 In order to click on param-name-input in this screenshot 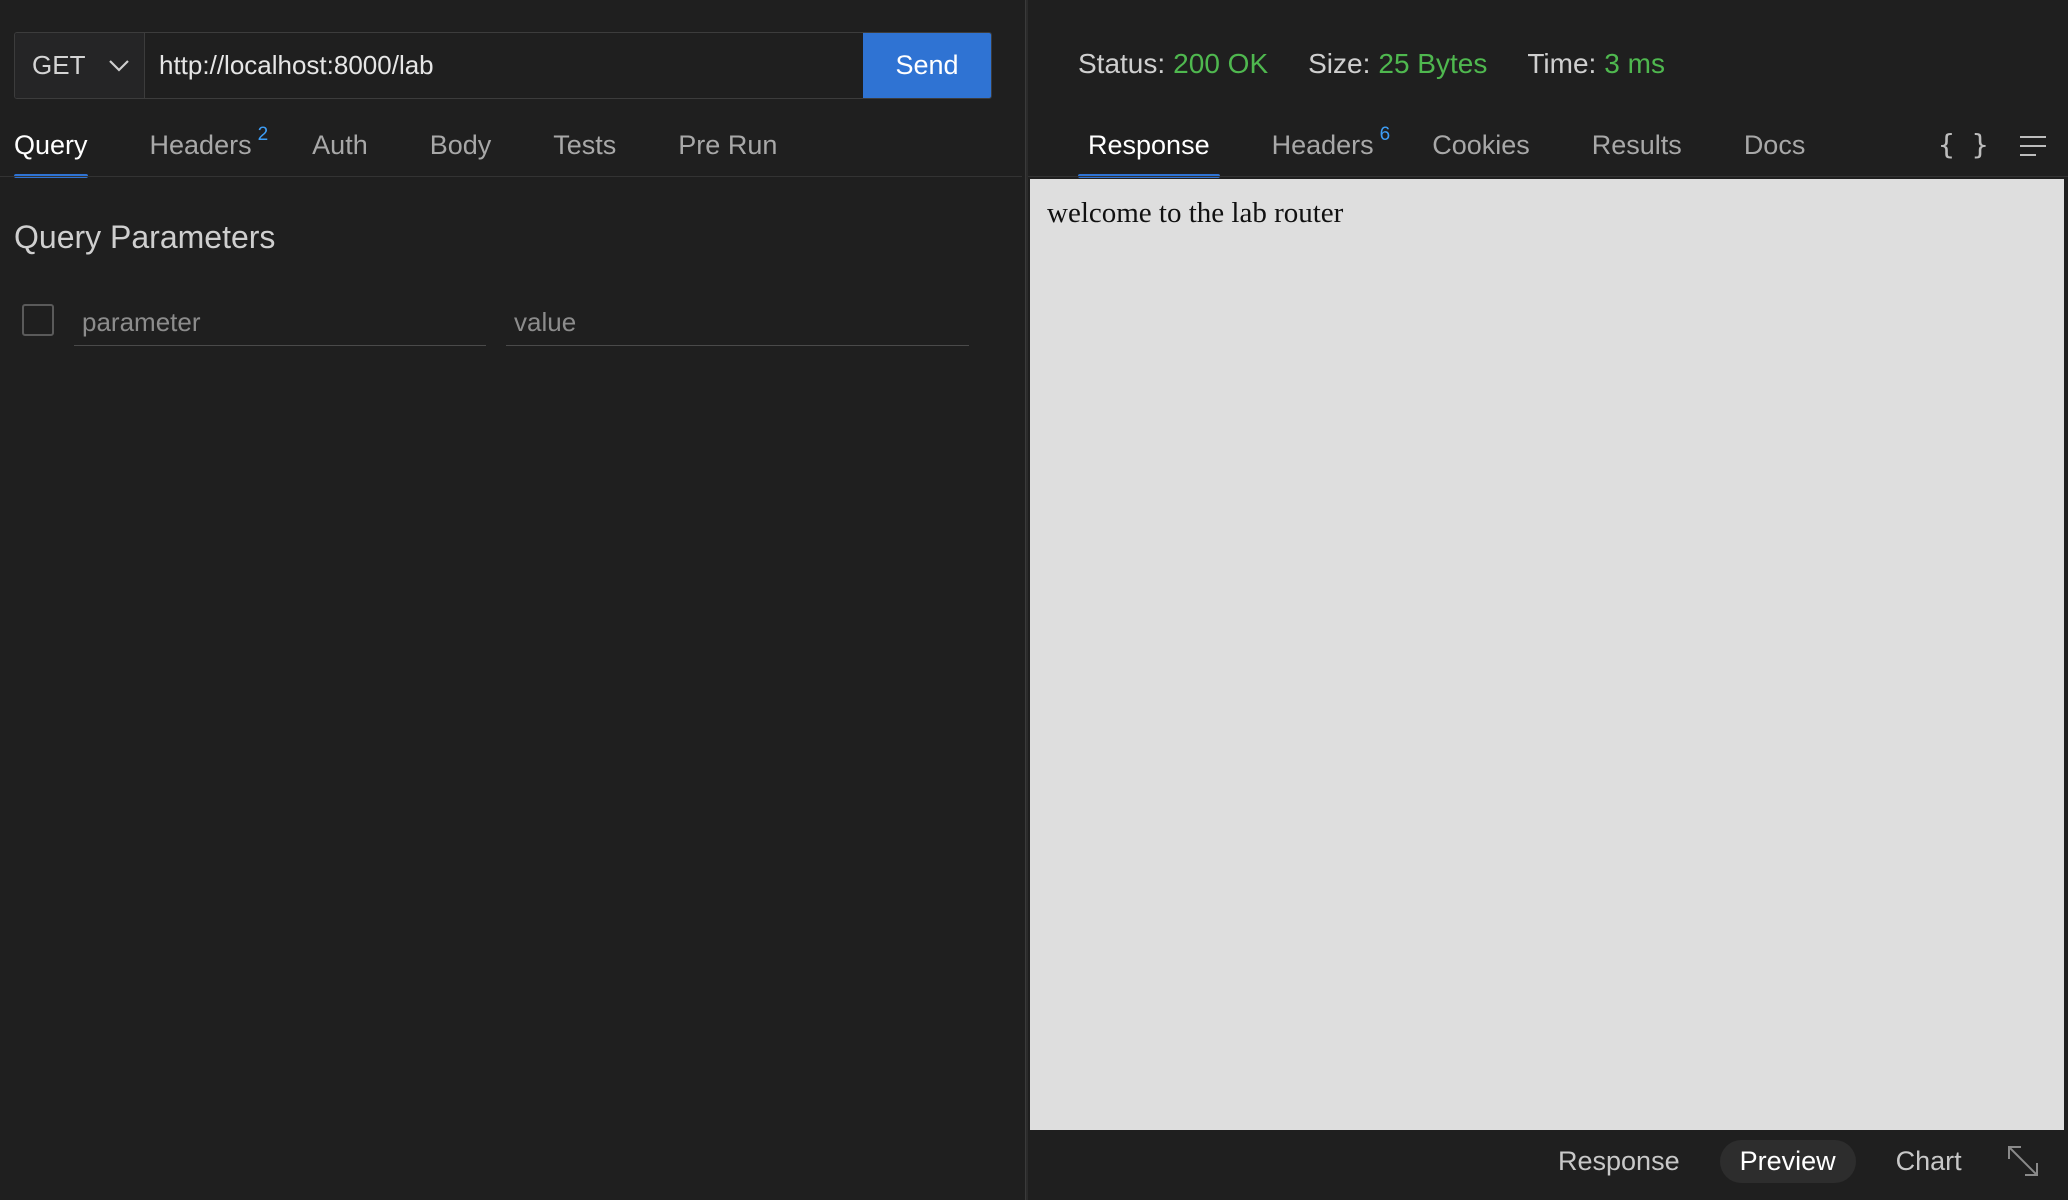, I will do `click(280, 323)`.